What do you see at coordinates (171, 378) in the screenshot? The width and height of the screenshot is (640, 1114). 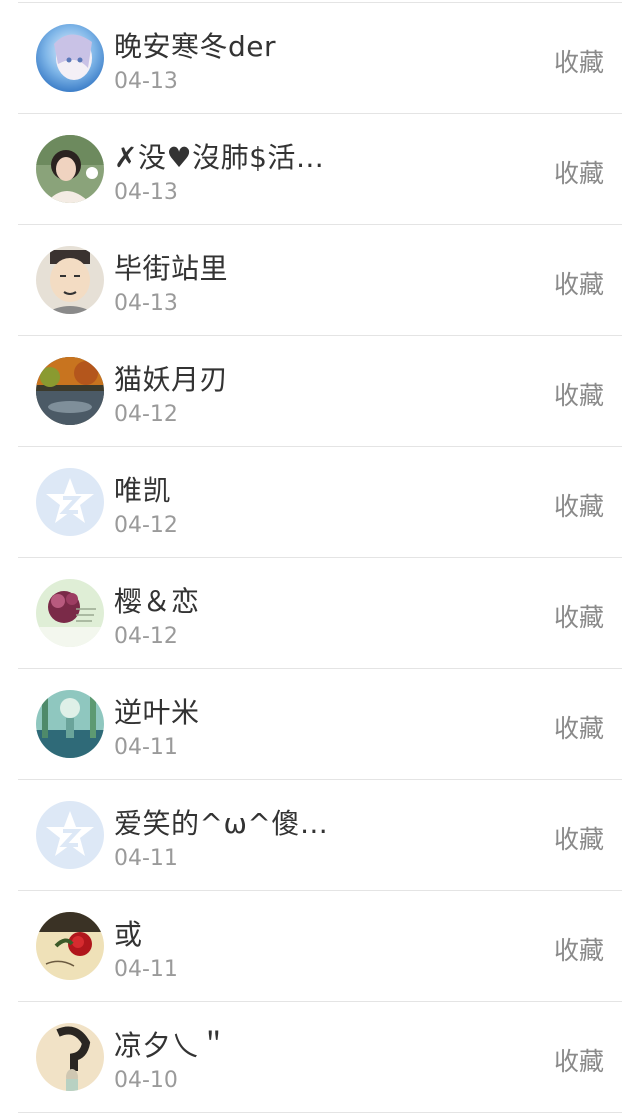 I see `user-name: 猫妖月刃` at bounding box center [171, 378].